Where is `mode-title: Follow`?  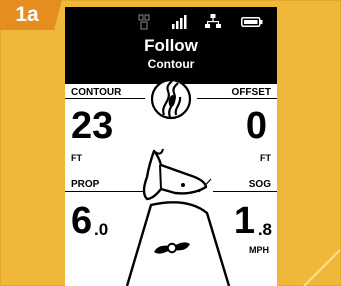 mode-title: Follow is located at coordinates (171, 45).